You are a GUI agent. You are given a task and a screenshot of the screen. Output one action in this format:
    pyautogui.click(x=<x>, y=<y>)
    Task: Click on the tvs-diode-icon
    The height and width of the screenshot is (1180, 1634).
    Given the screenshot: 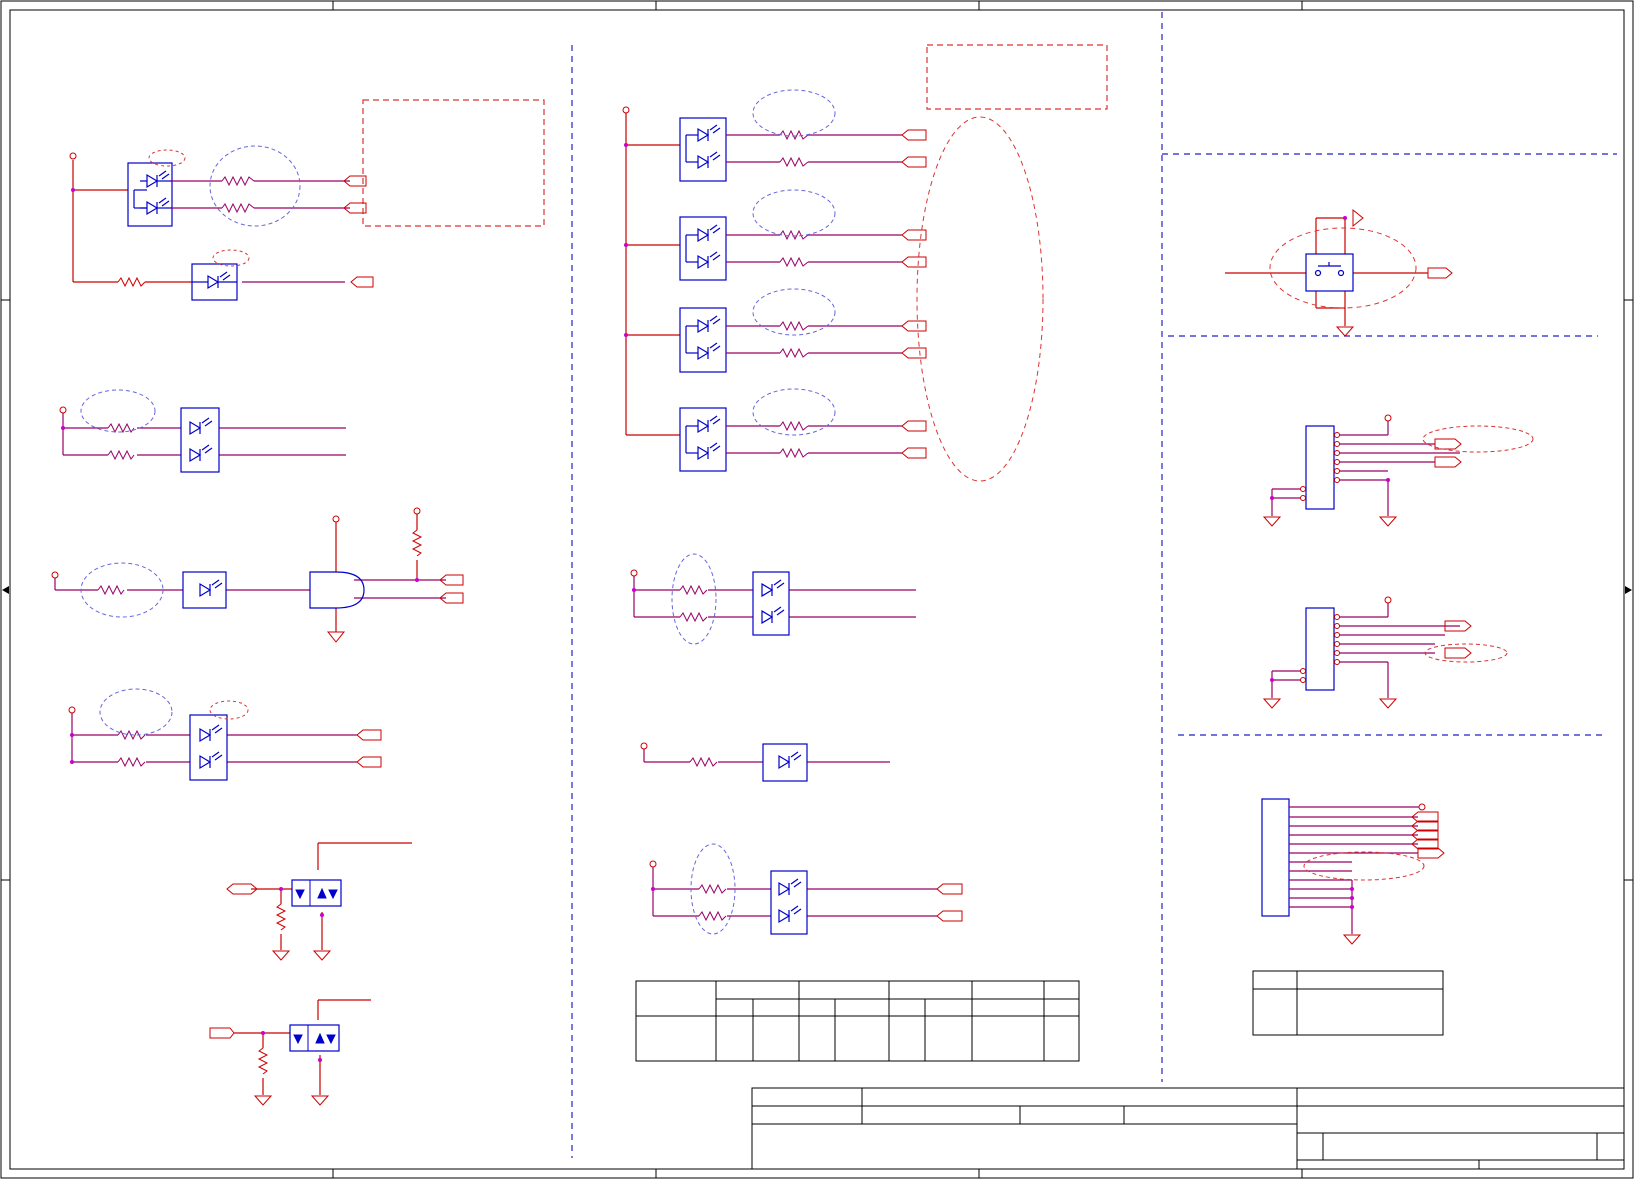 What is the action you would take?
    pyautogui.click(x=314, y=1038)
    